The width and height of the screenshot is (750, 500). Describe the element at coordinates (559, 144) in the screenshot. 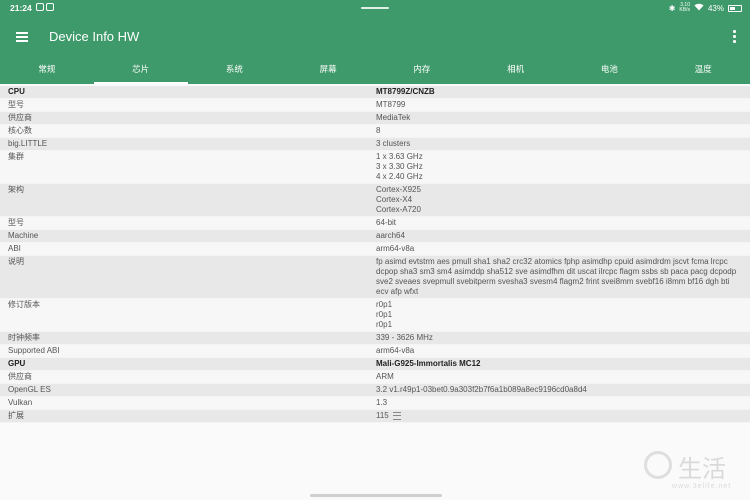

I see `row-value: 3 clusters` at that location.